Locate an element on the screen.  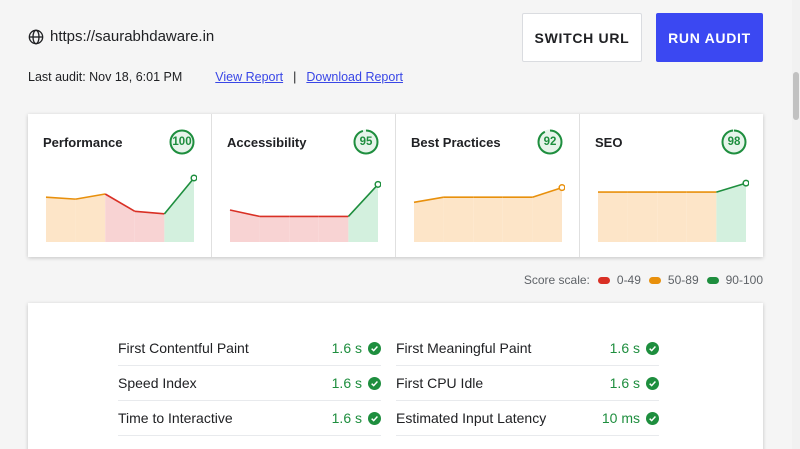
metric-row: Time to Interactive 1.6 s is located at coordinates (249, 418).